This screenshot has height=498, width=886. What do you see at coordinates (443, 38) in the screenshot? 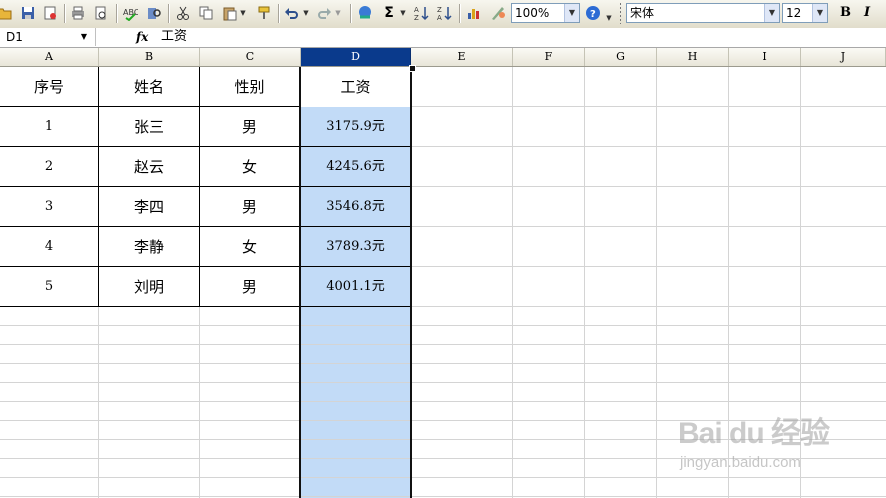
I see `formula-bar: D1 ▼ fx 工资` at bounding box center [443, 38].